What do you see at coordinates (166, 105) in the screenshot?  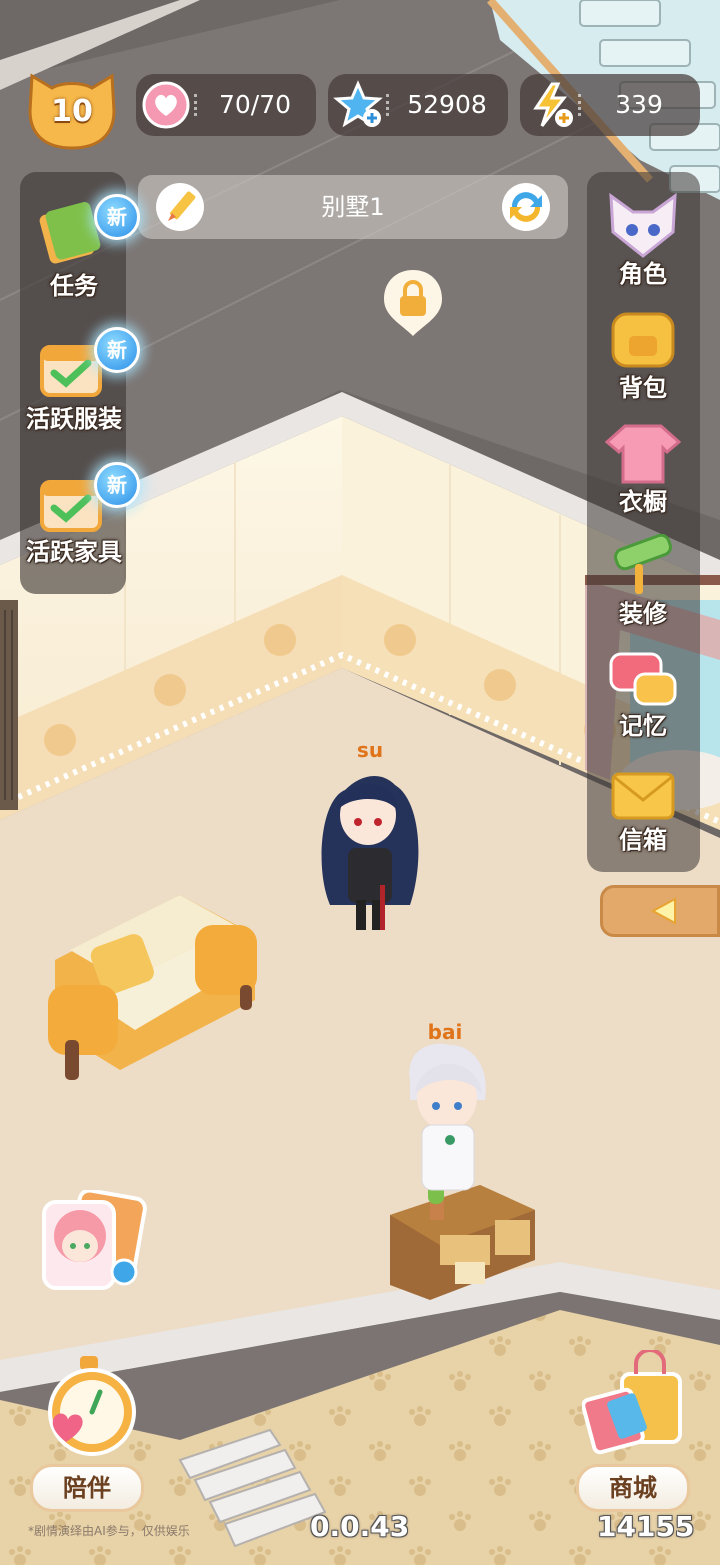 I see `heart-icon` at bounding box center [166, 105].